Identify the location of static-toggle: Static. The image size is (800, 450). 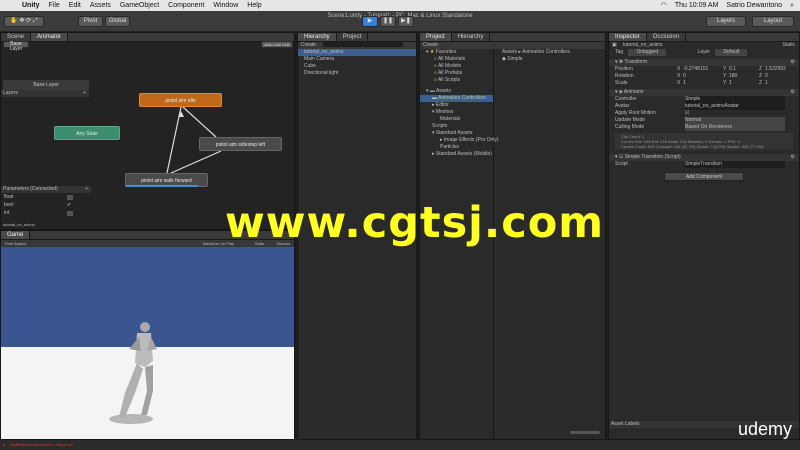
(788, 45).